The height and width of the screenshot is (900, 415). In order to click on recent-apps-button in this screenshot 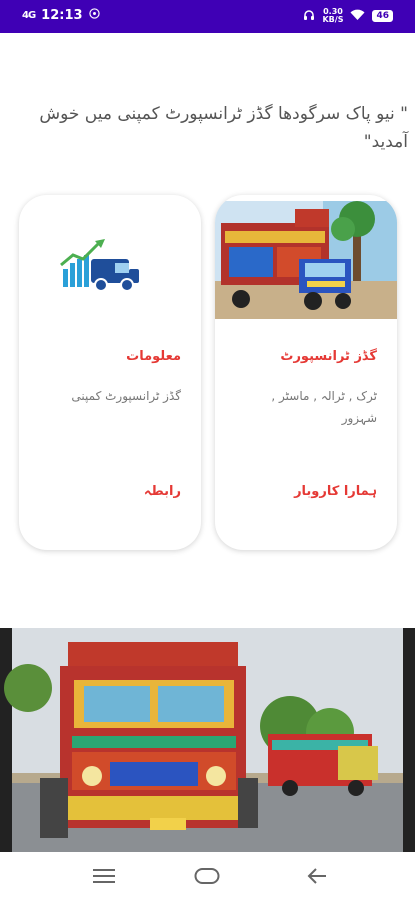, I will do `click(104, 876)`.